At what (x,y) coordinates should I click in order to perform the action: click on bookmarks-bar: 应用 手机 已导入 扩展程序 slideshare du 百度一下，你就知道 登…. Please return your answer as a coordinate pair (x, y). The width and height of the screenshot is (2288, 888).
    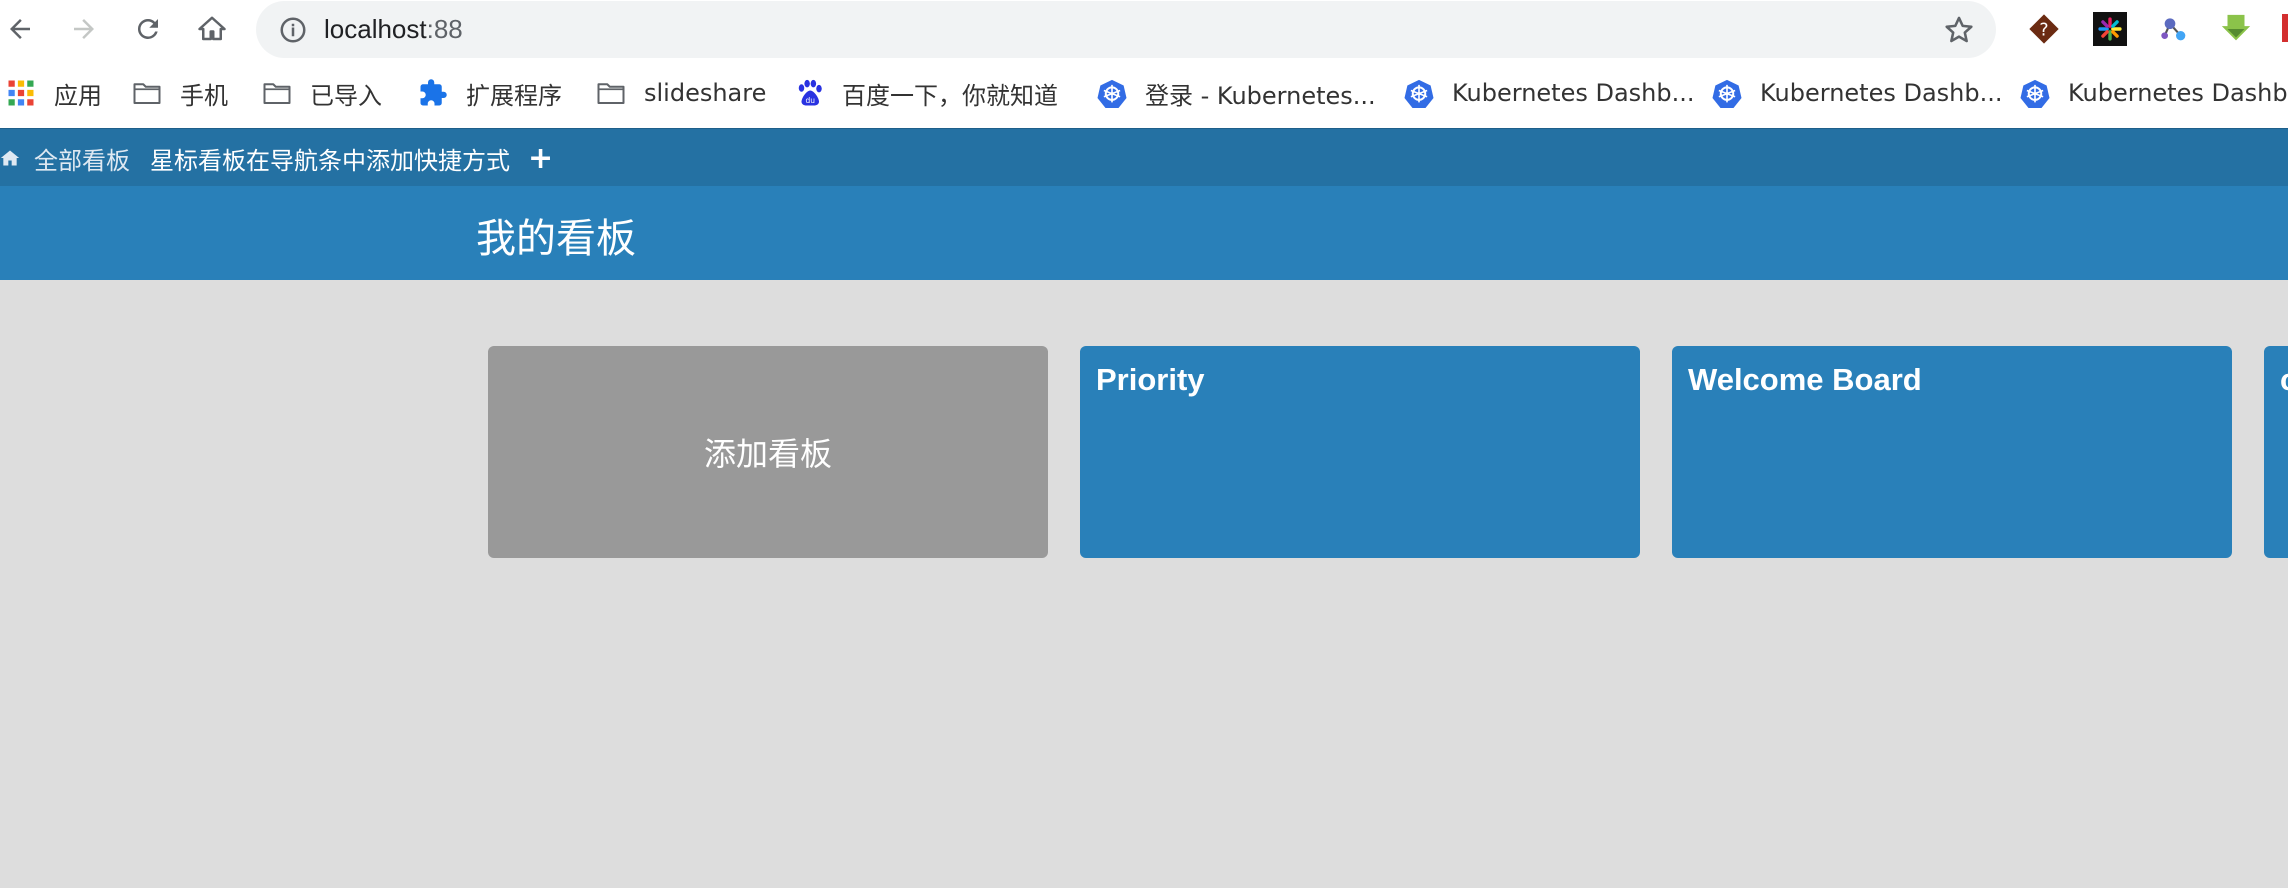
    Looking at the image, I should click on (1144, 93).